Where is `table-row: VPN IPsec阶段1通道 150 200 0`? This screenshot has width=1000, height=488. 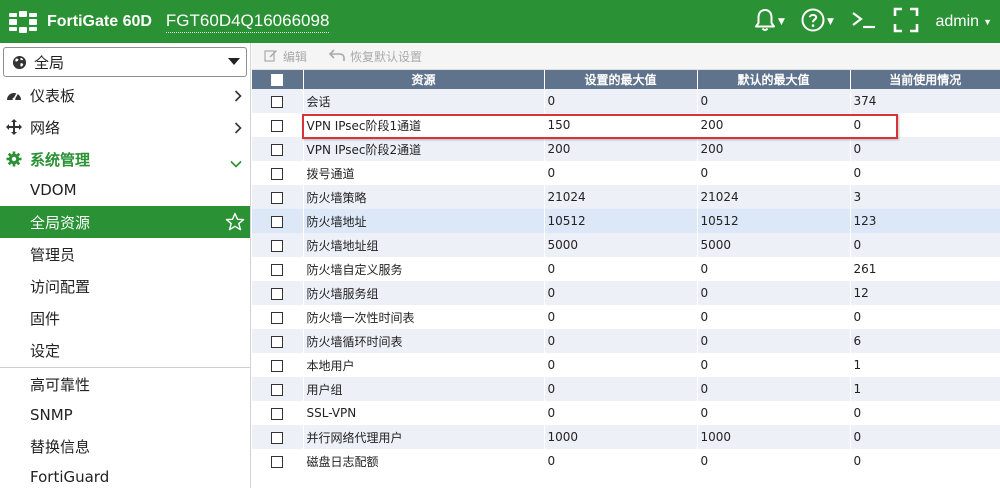 table-row: VPN IPsec阶段1通道 150 200 0 is located at coordinates (626, 125).